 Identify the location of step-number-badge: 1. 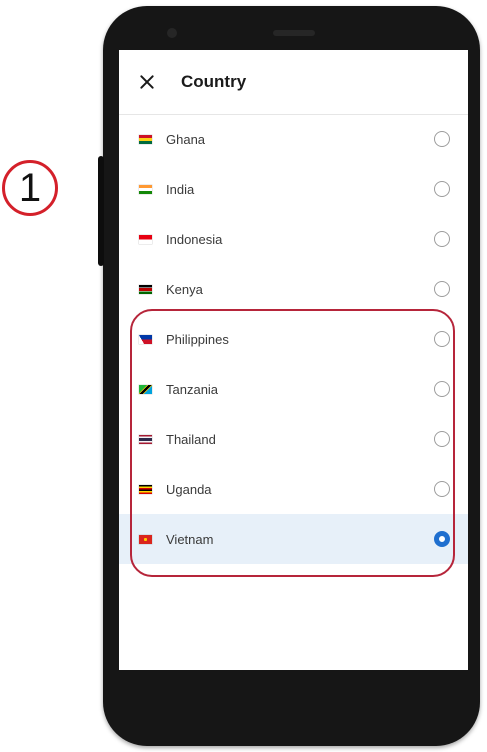
(30, 188).